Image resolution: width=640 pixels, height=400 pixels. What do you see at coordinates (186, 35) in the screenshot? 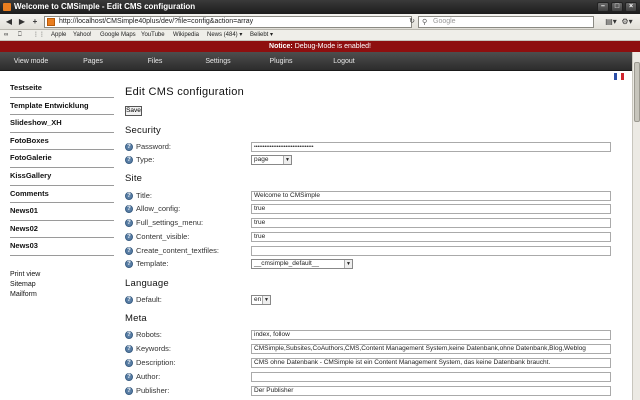
I see `bookmark-wikipedia: Wikipedia` at bounding box center [186, 35].